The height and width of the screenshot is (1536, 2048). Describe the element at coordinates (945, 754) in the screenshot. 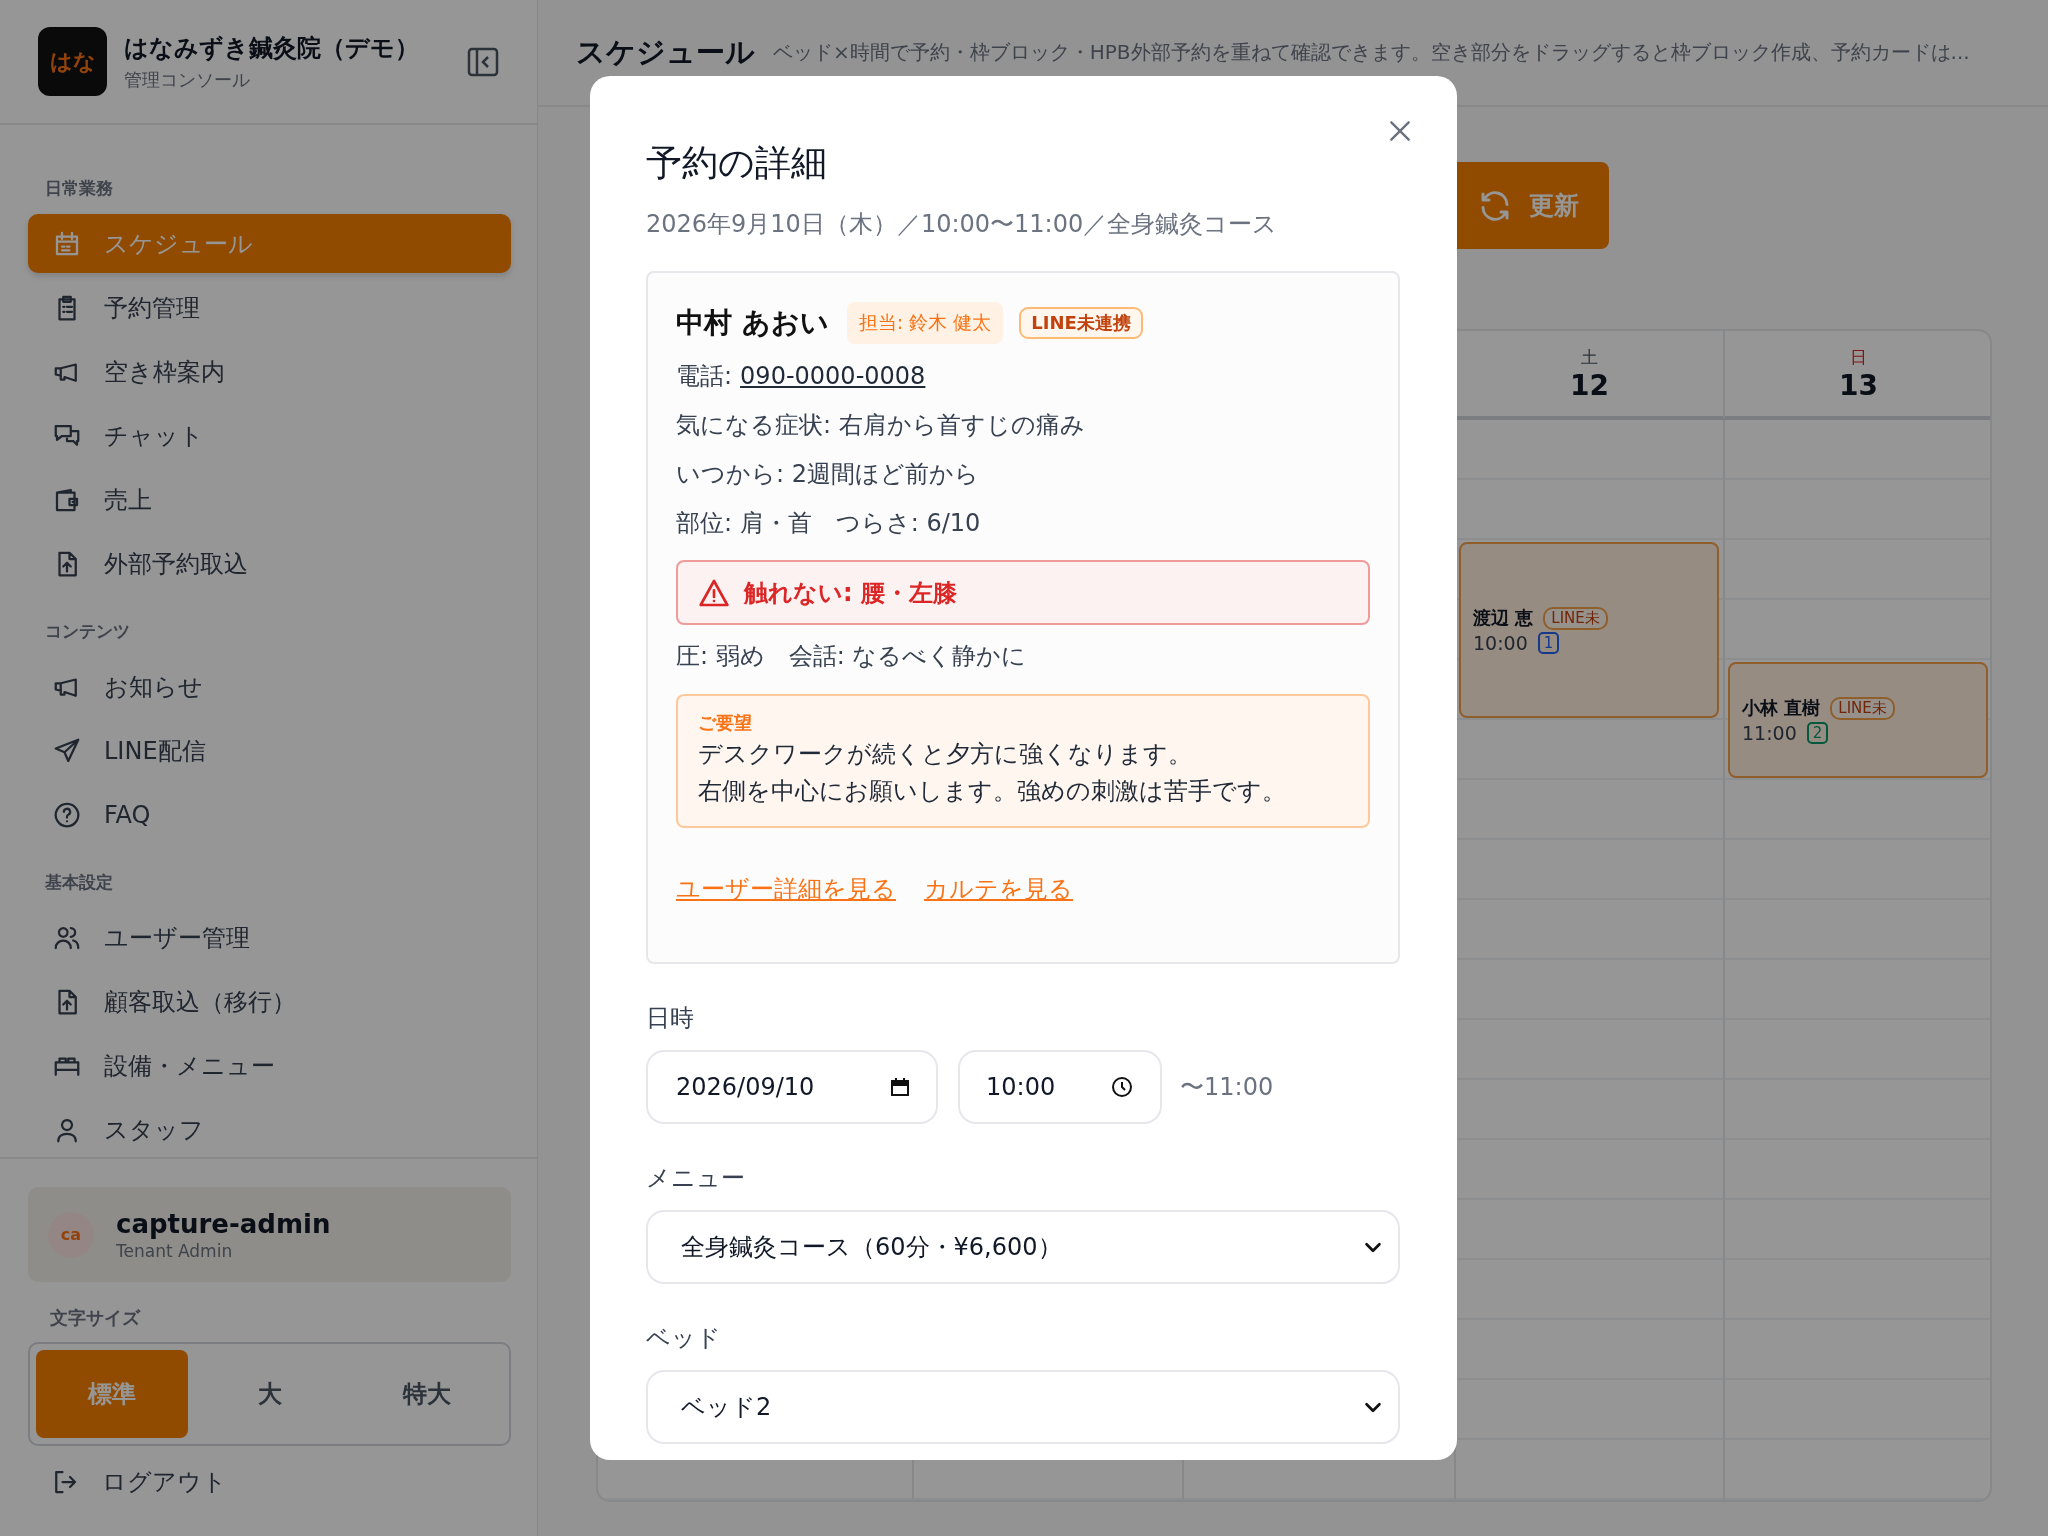

I see `request-text: デスクワークが続くと夕方に強くなります。` at that location.